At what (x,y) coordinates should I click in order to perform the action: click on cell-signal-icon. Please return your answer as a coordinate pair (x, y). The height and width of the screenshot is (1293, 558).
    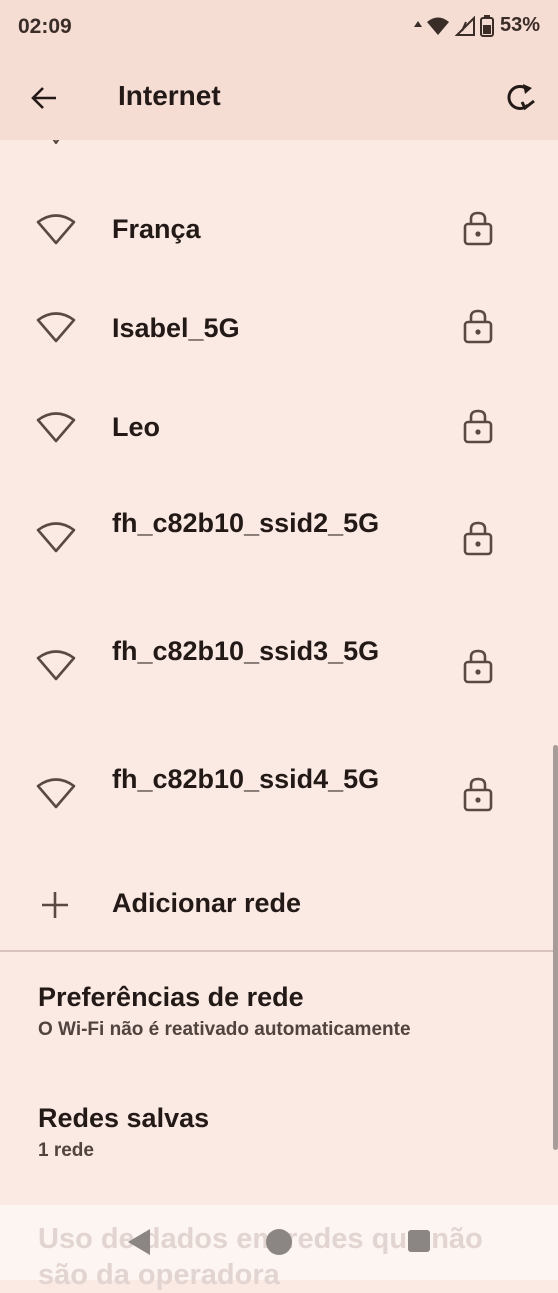
    Looking at the image, I should click on (464, 25).